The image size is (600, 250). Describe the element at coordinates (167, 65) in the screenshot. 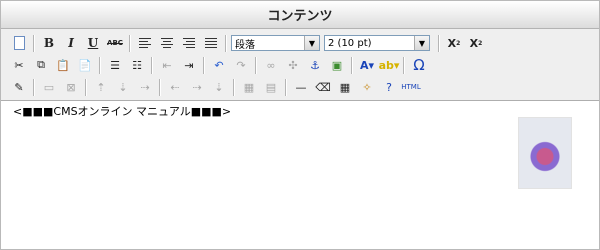

I see `outdent-icon: ⇤` at that location.